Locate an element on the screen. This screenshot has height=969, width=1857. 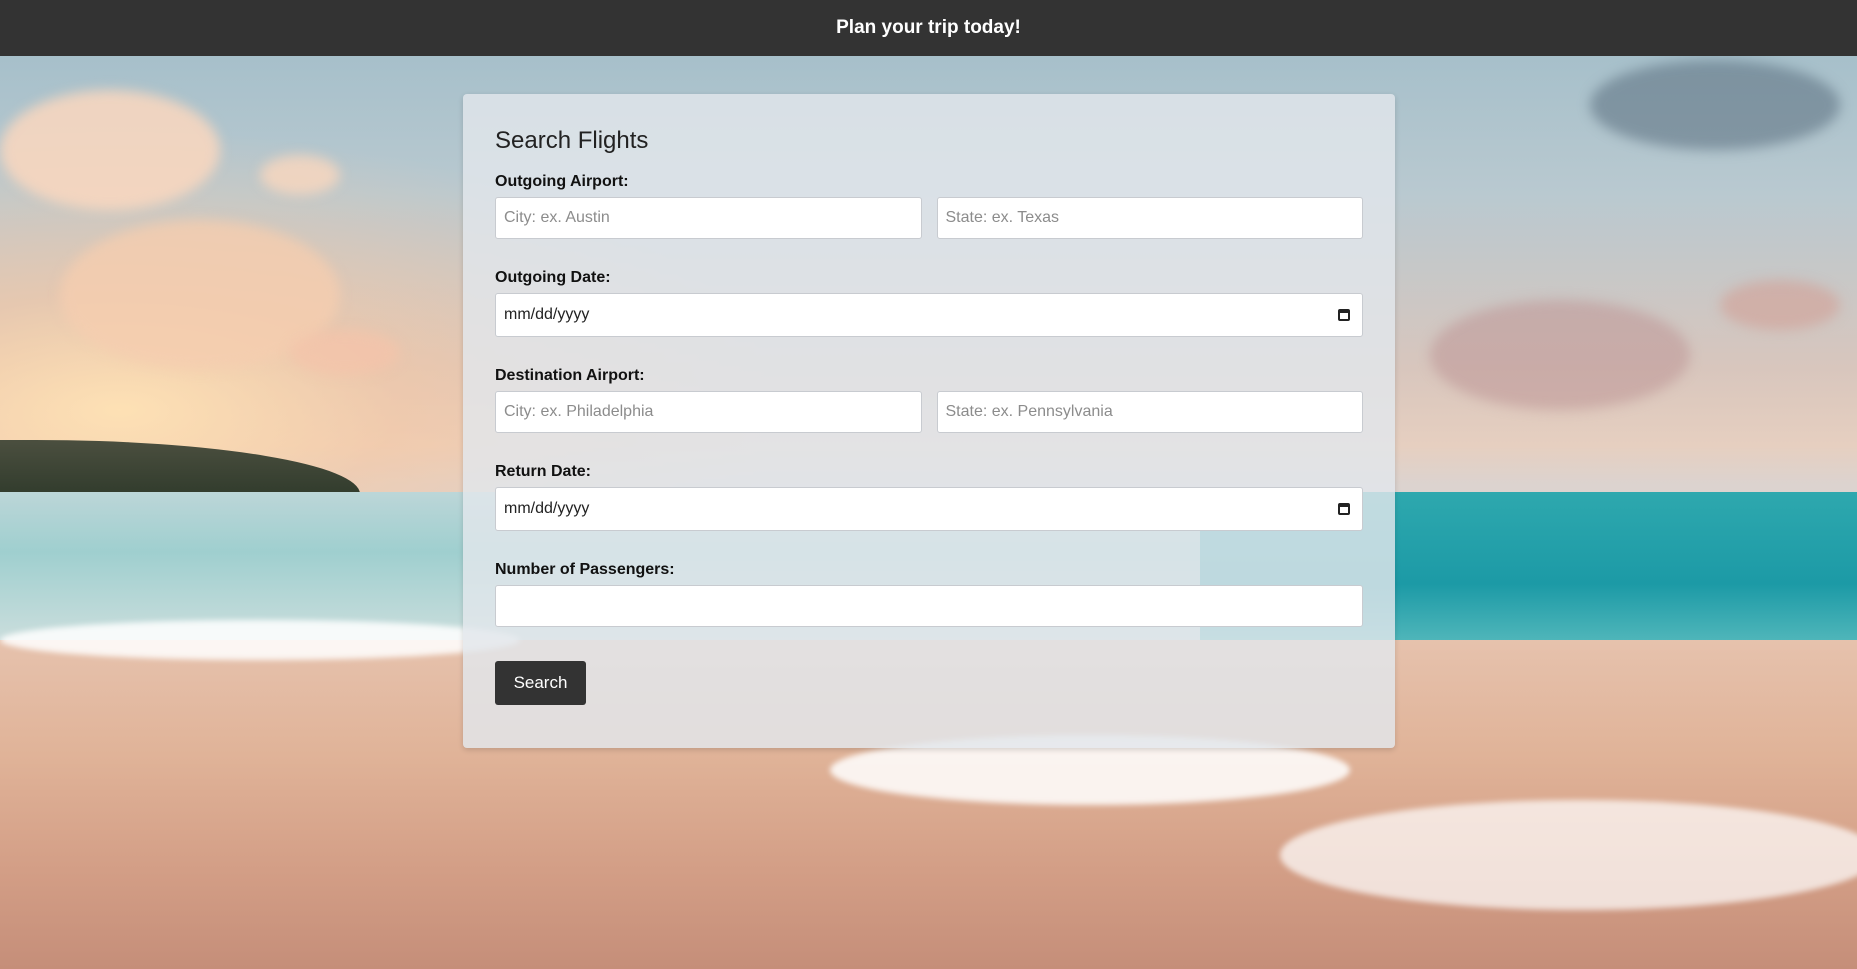
page-title: Plan your trip today! is located at coordinates (928, 27).